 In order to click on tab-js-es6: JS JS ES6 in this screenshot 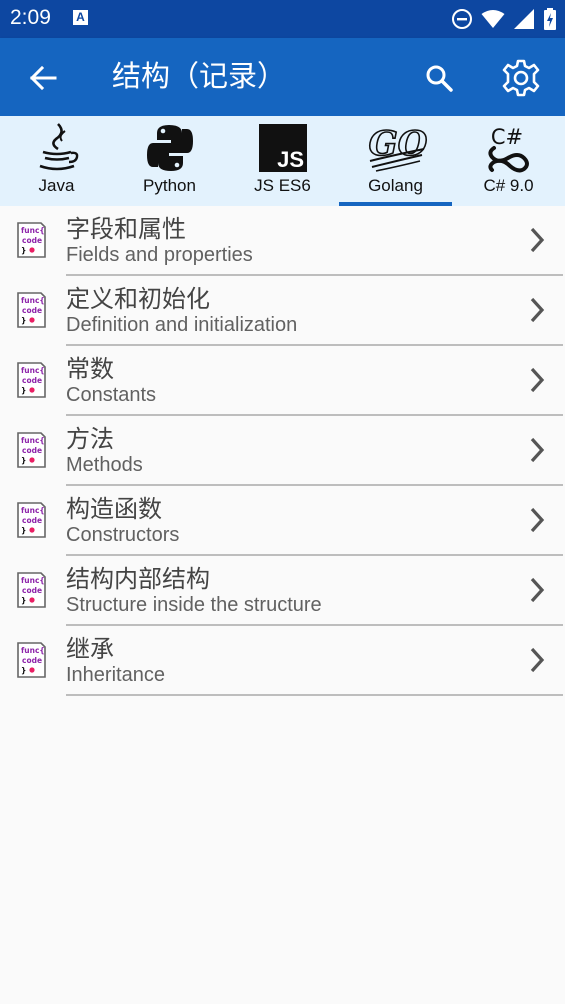, I will do `click(282, 161)`.